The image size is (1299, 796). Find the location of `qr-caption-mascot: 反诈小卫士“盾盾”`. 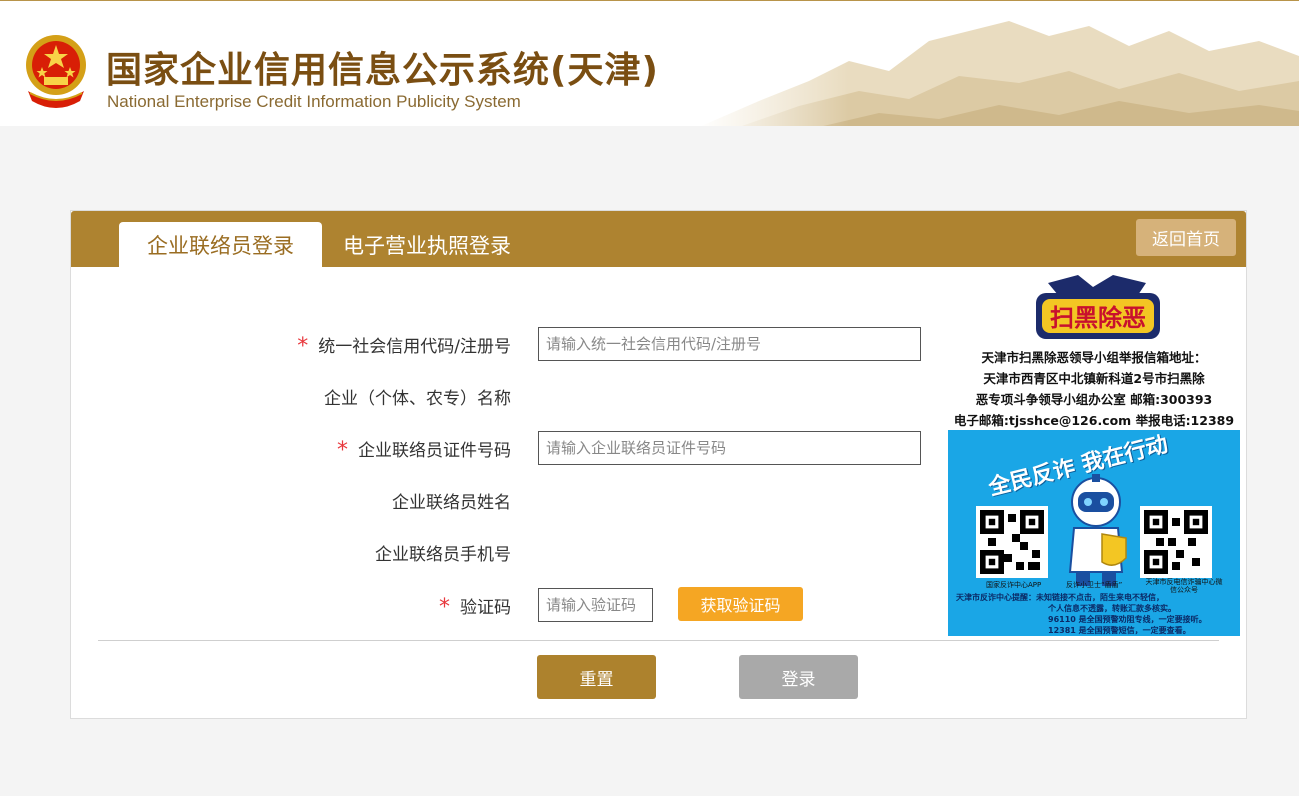

qr-caption-mascot: 反诈小卫士“盾盾” is located at coordinates (1094, 585).